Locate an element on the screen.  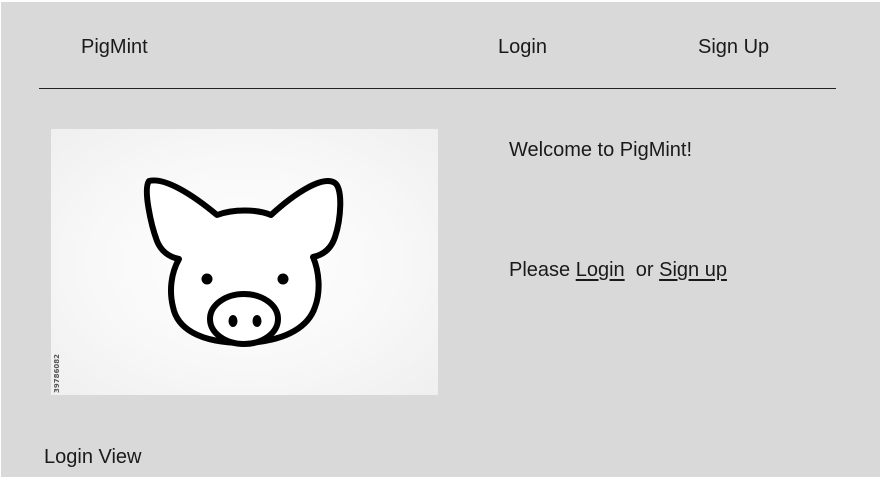
brand-name: PigMint is located at coordinates (114, 47).